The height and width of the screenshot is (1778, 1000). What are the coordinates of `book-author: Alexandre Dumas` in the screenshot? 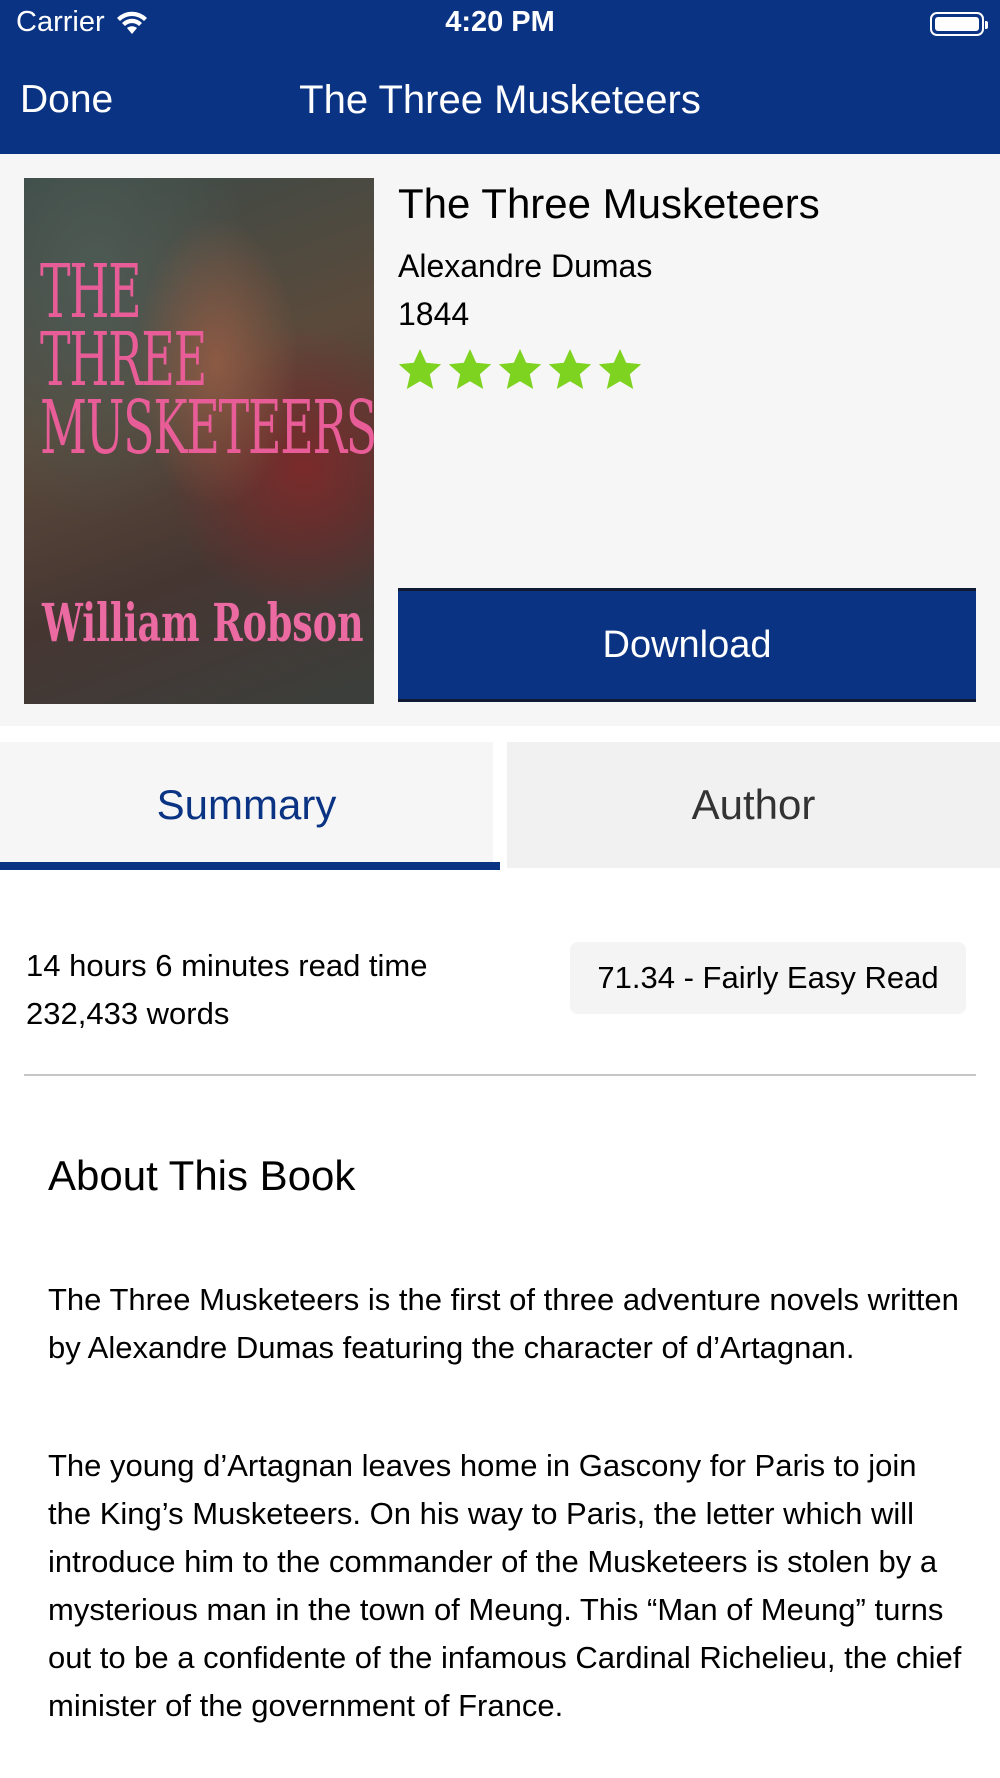 It's located at (525, 266).